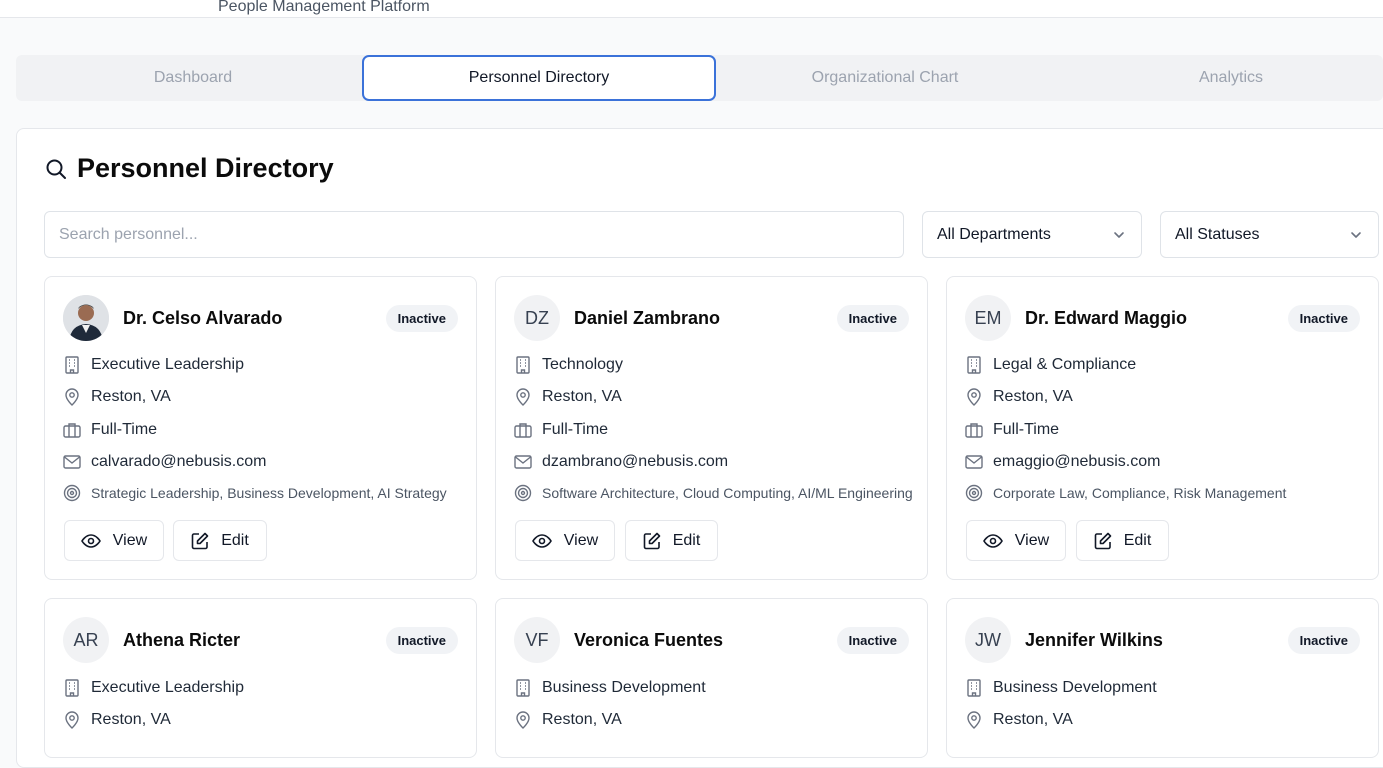 The width and height of the screenshot is (1383, 768). Describe the element at coordinates (649, 640) in the screenshot. I see `personnel-name: Veronica Fuentes` at that location.